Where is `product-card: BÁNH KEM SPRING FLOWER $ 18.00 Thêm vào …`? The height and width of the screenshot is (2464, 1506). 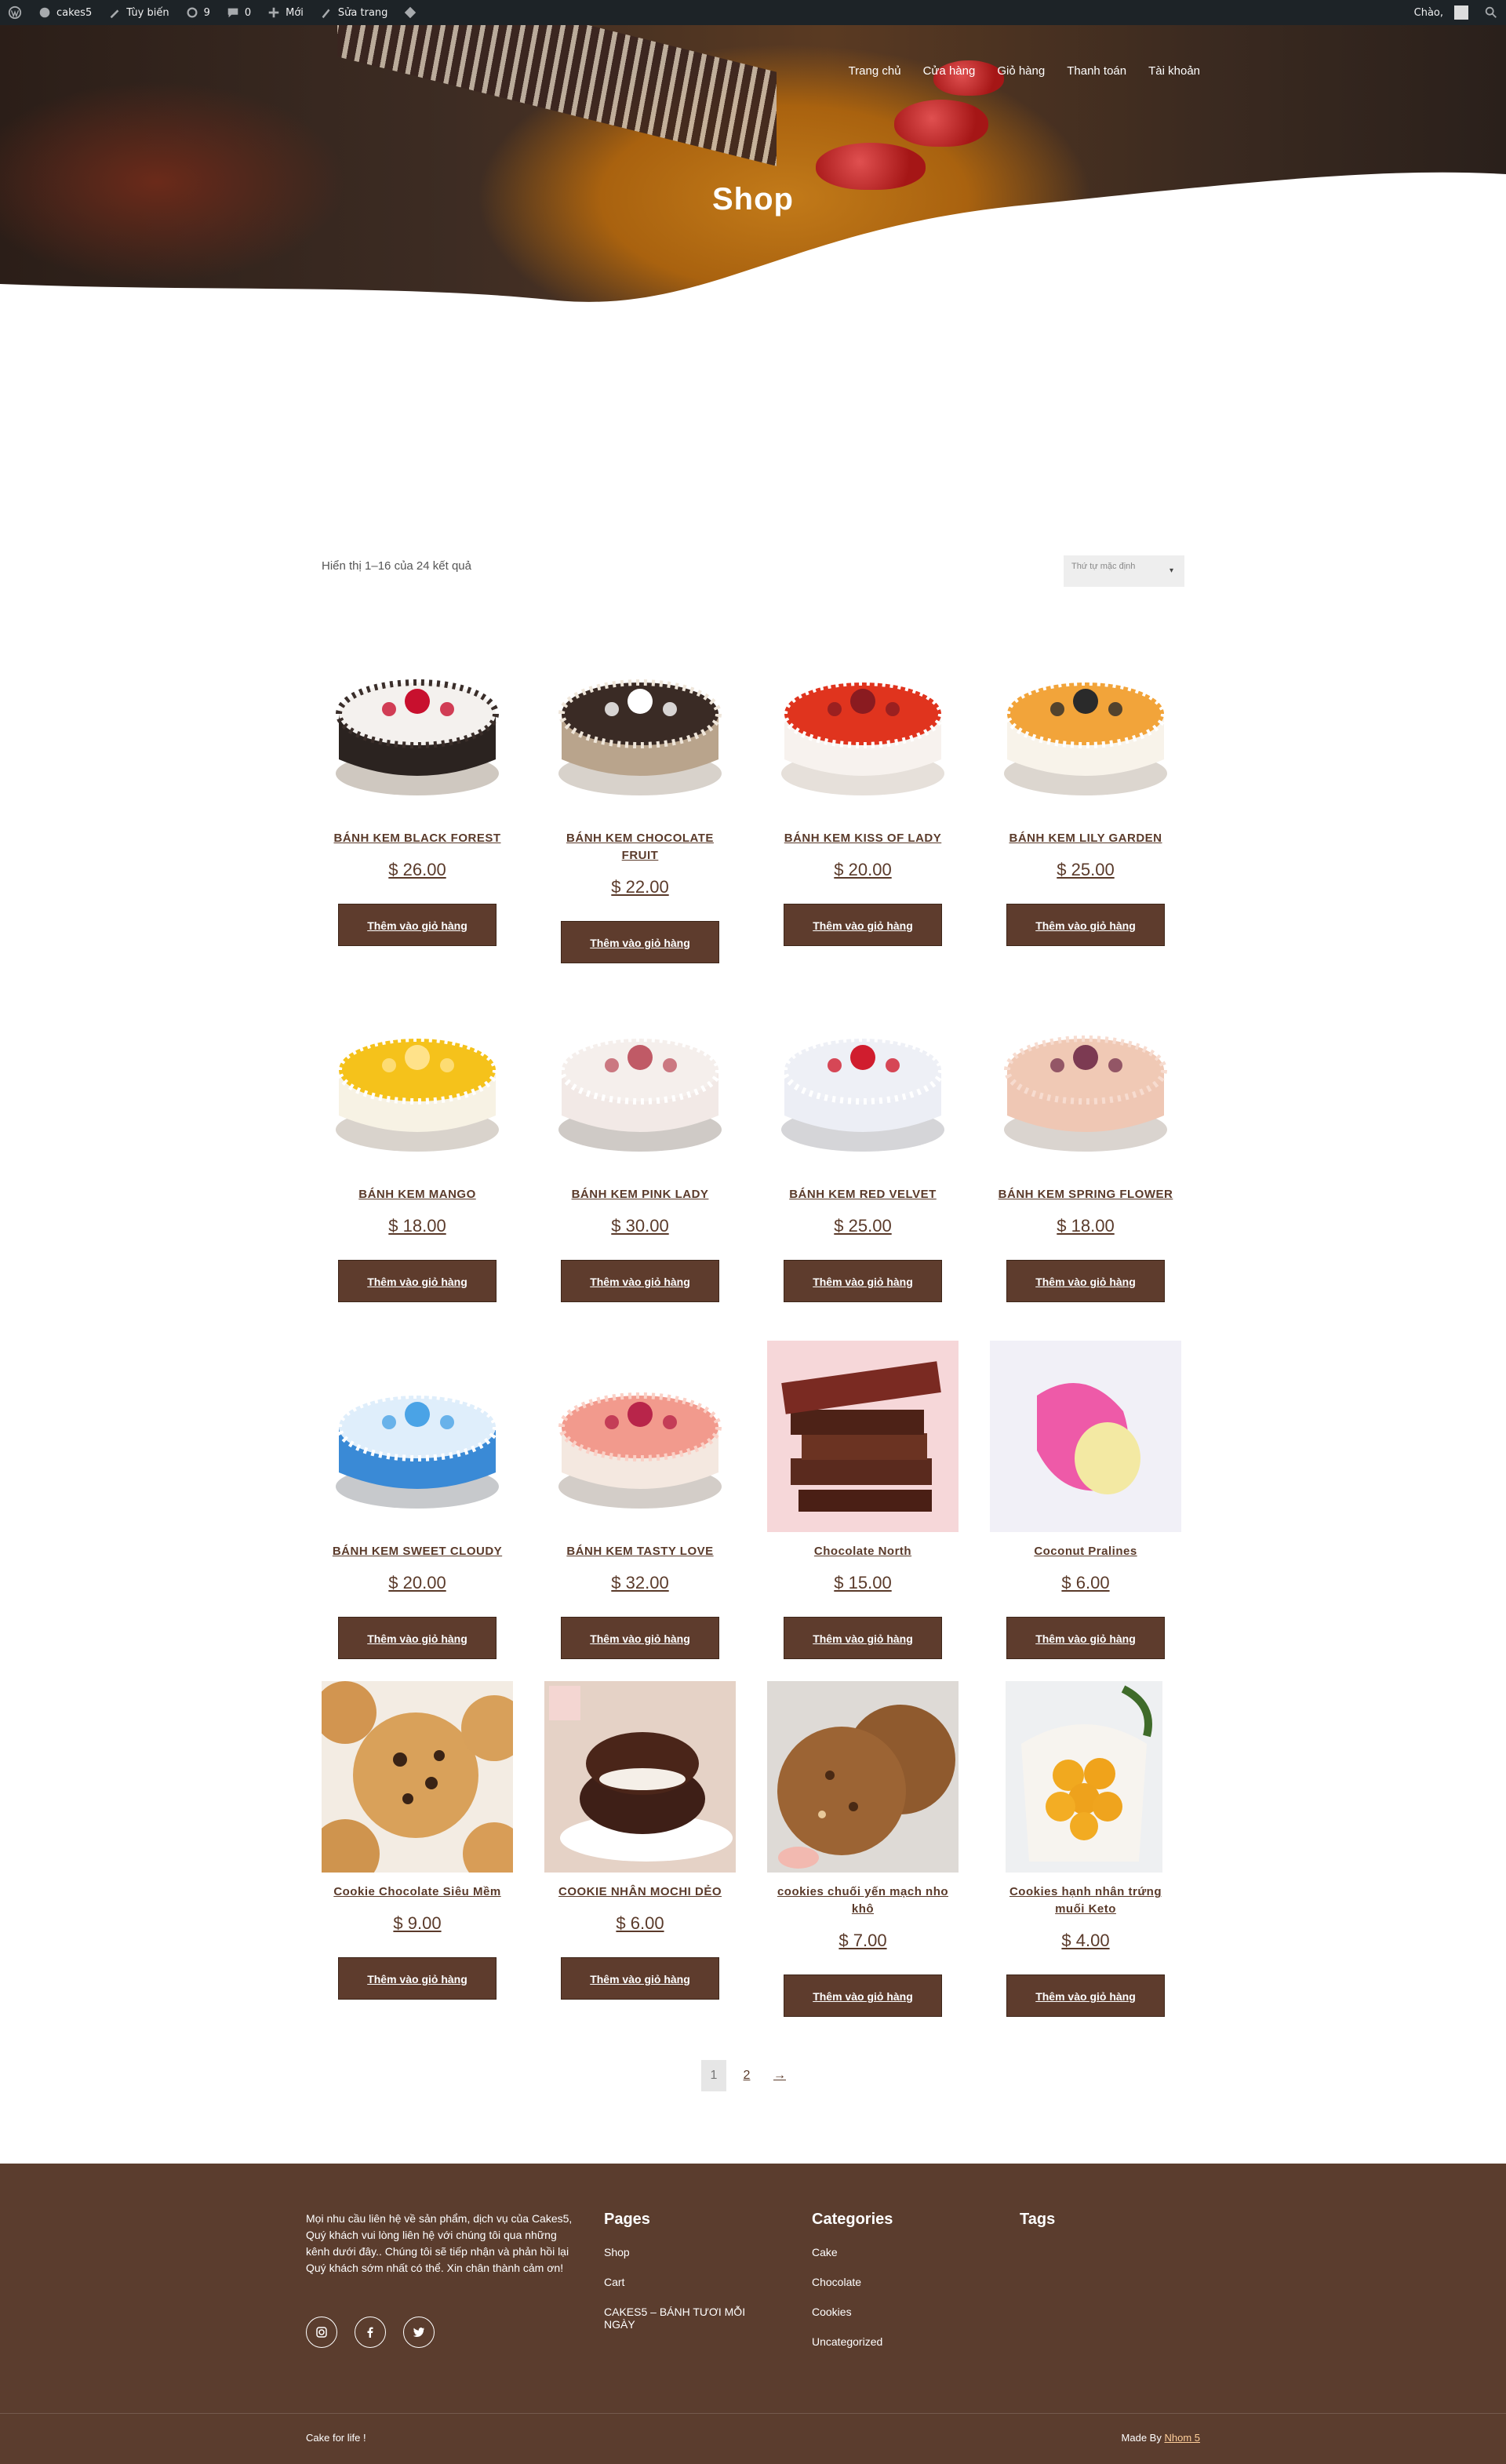
product-card: BÁNH KEM SPRING FLOWER $ 18.00 Thêm vào … is located at coordinates (1085, 1143).